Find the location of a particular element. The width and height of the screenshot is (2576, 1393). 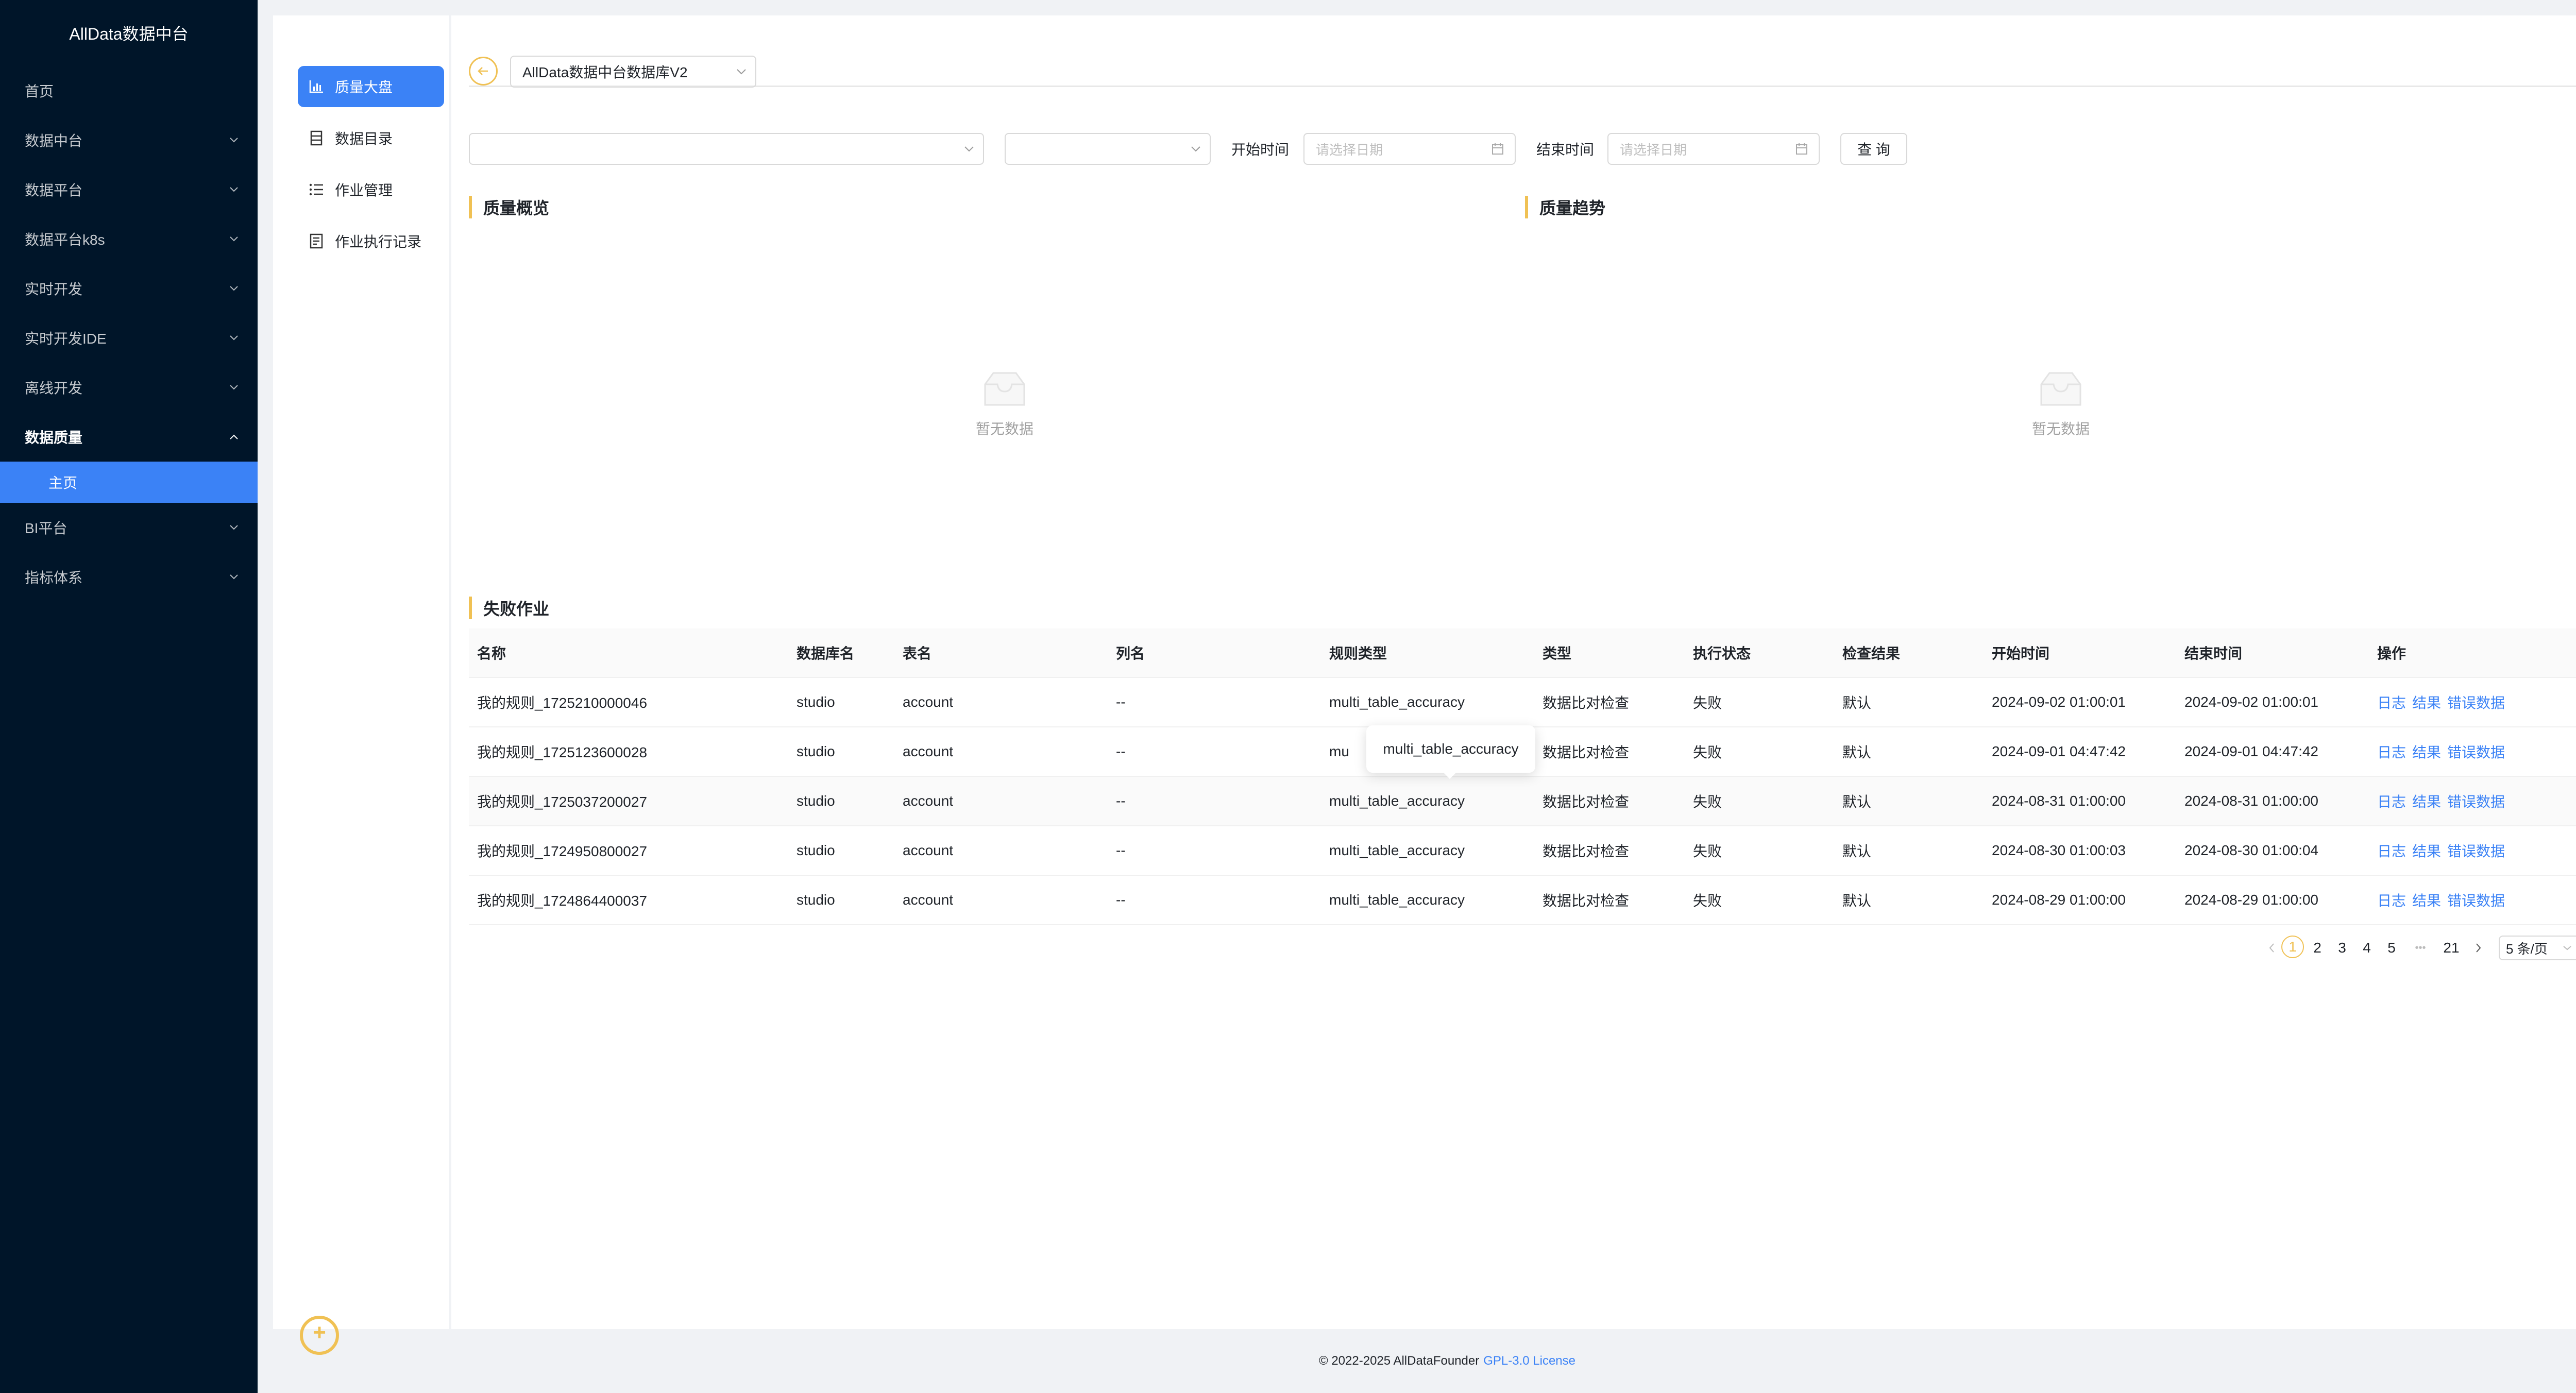

page-size-select: 5 条/页 is located at coordinates (2537, 948).